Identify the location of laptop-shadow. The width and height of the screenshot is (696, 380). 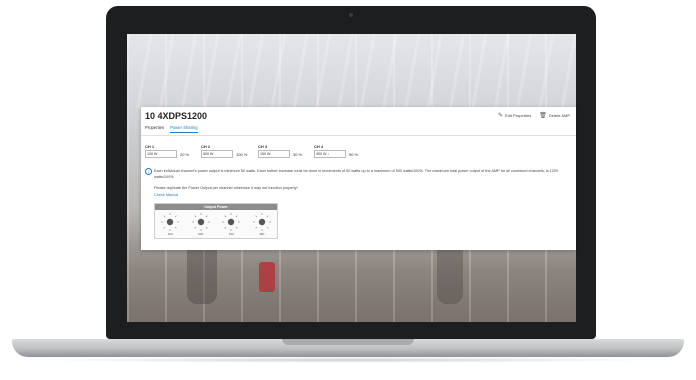
(348, 360).